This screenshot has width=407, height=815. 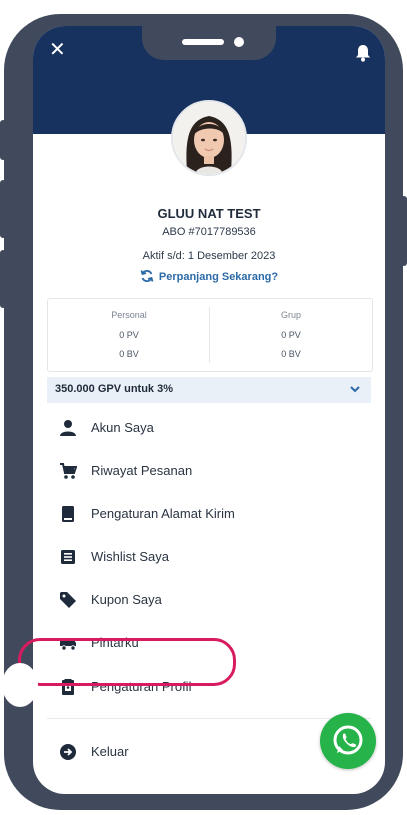 What do you see at coordinates (57, 50) in the screenshot?
I see `close-icon: ✕` at bounding box center [57, 50].